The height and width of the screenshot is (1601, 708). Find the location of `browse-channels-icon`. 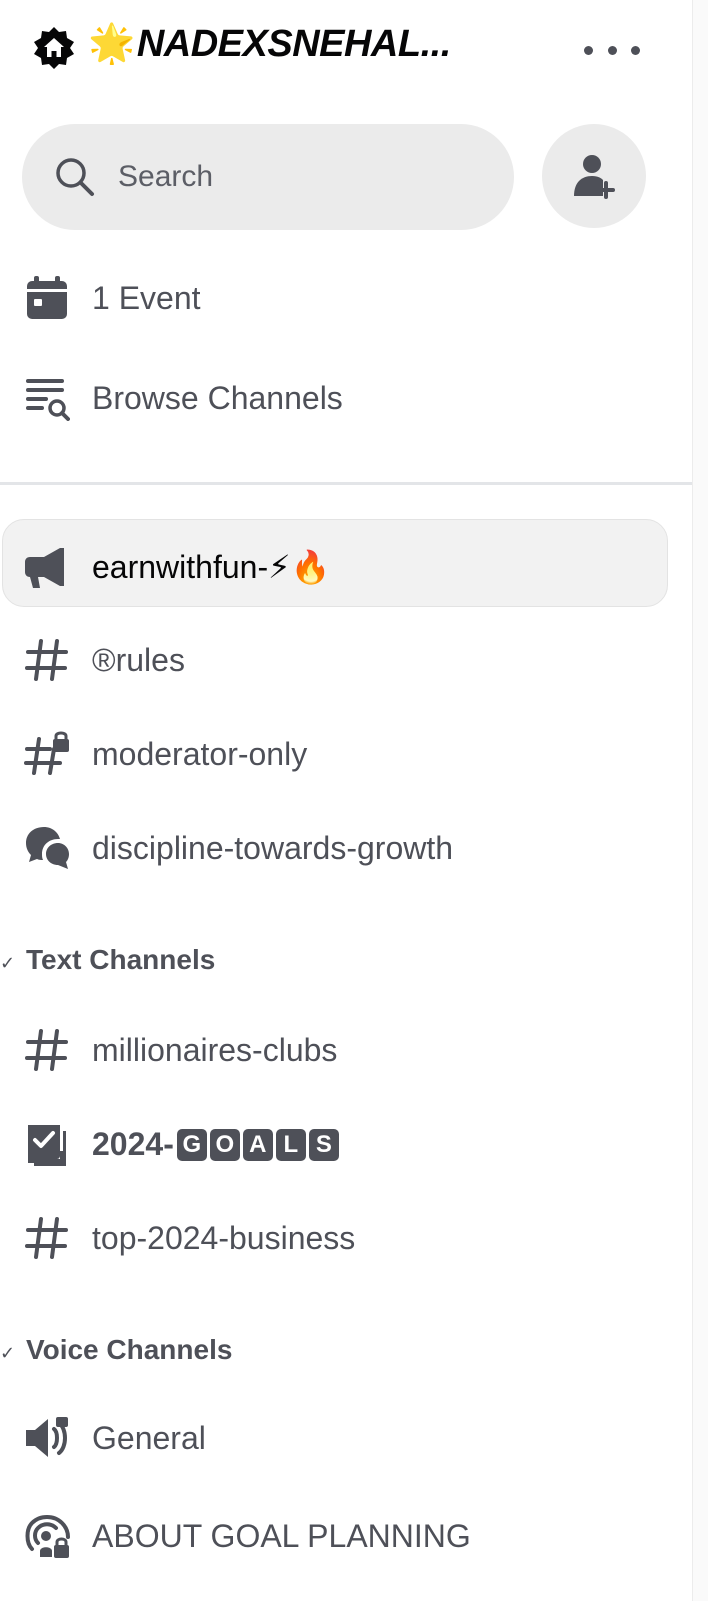

browse-channels-icon is located at coordinates (48, 400).